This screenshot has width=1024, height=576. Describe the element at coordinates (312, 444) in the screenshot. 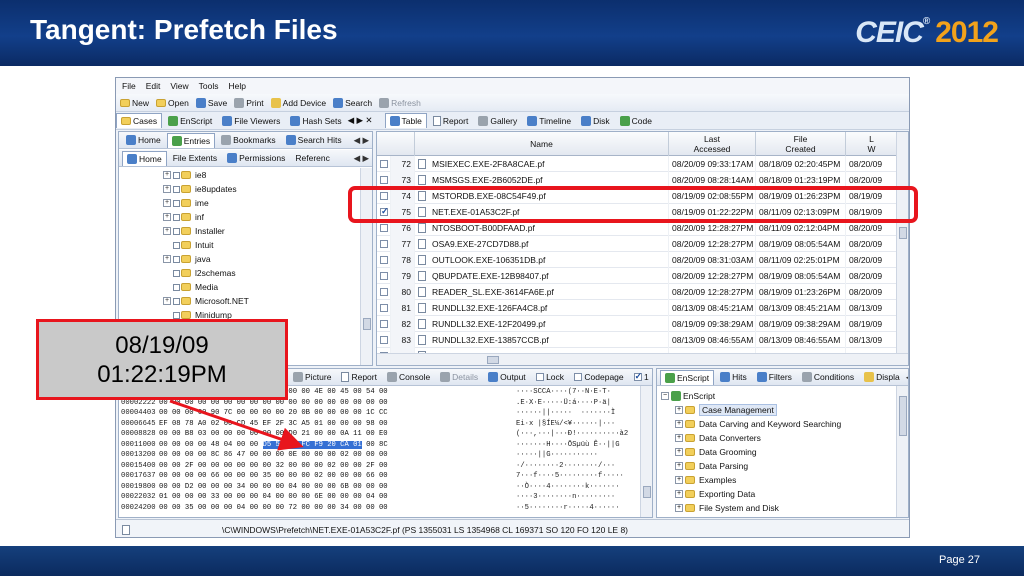

I see `hex-selected-bytes: D5 53 B5 FC F9 20 CA 01` at that location.